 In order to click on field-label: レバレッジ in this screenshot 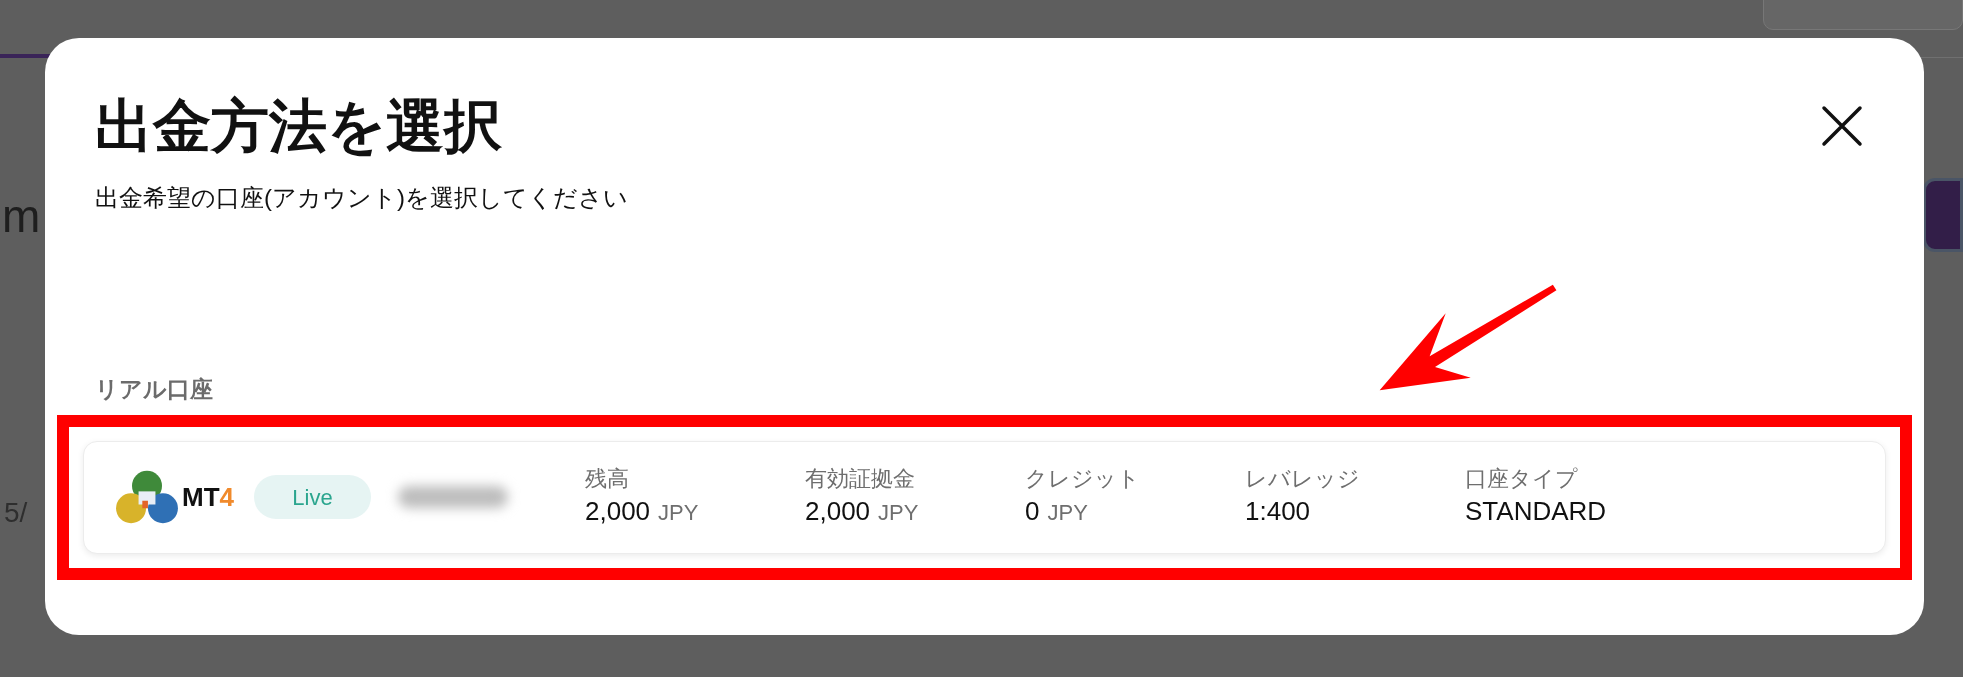, I will do `click(1303, 479)`.